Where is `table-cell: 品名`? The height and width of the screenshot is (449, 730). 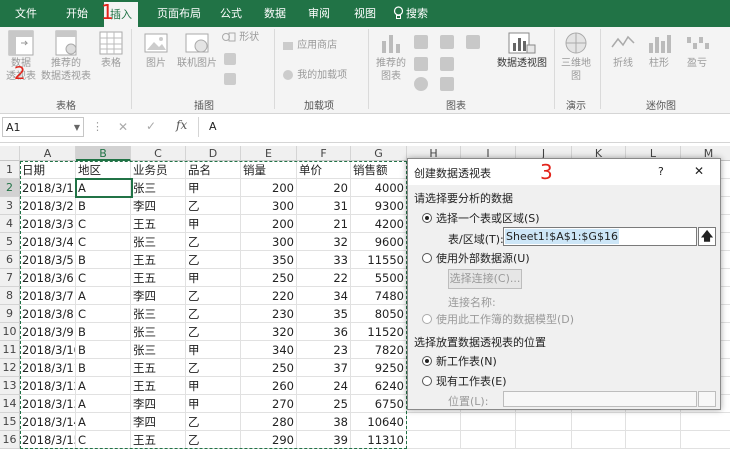 table-cell: 品名 is located at coordinates (213, 170).